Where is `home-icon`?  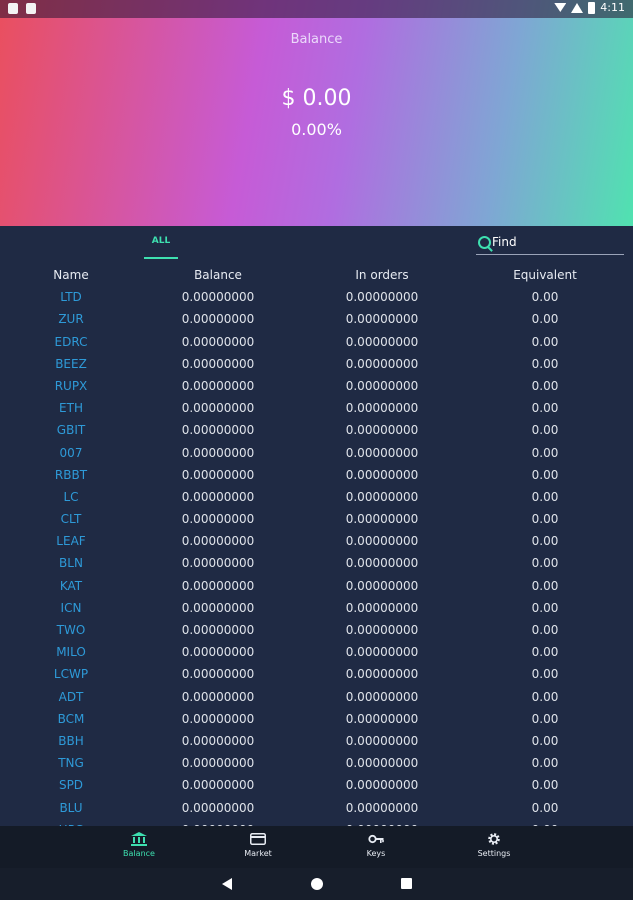 home-icon is located at coordinates (317, 884).